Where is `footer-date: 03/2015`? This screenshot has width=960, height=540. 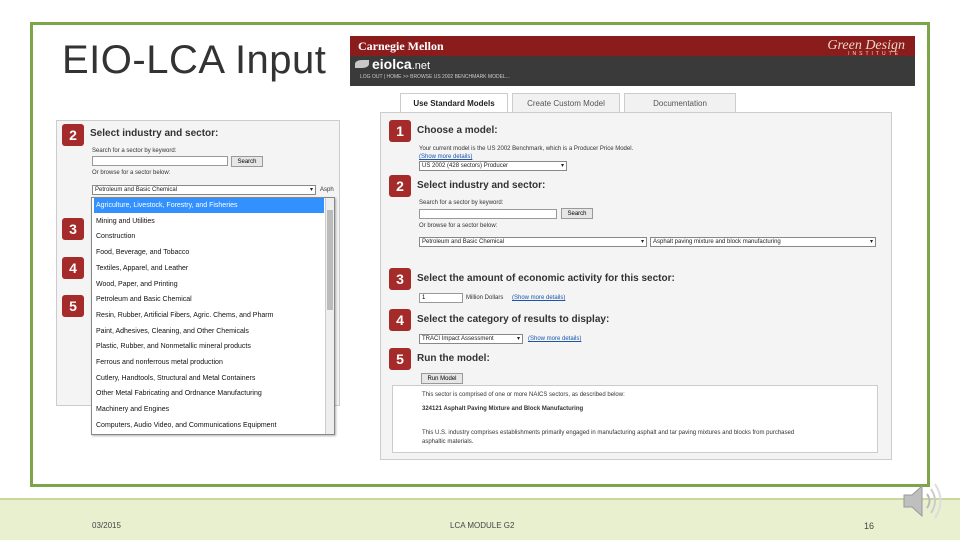
footer-date: 03/2015 is located at coordinates (106, 525).